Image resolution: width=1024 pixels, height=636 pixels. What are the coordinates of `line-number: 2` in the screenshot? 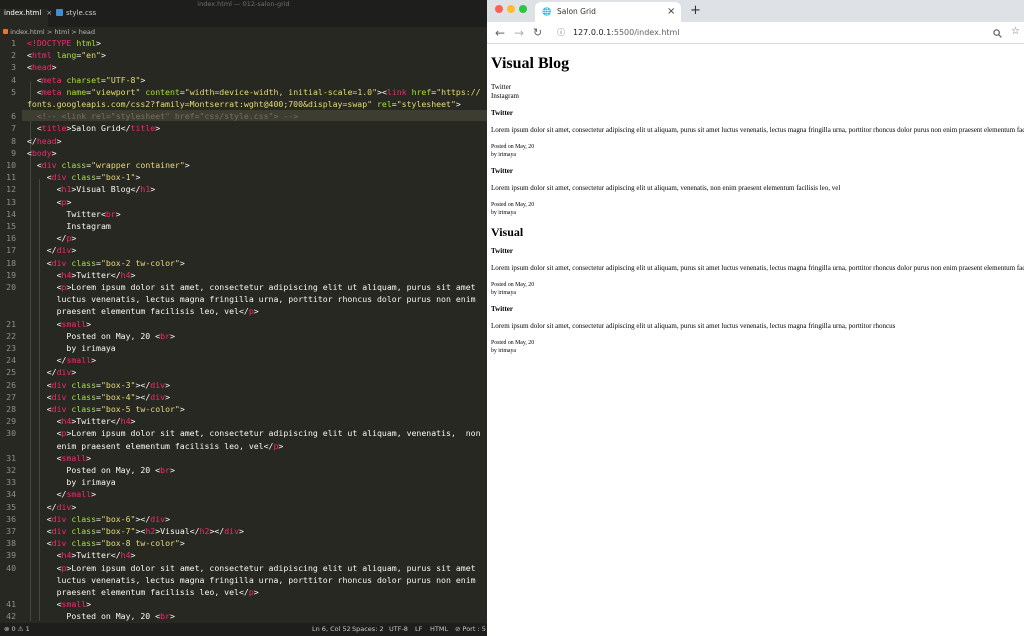 It's located at (13, 55).